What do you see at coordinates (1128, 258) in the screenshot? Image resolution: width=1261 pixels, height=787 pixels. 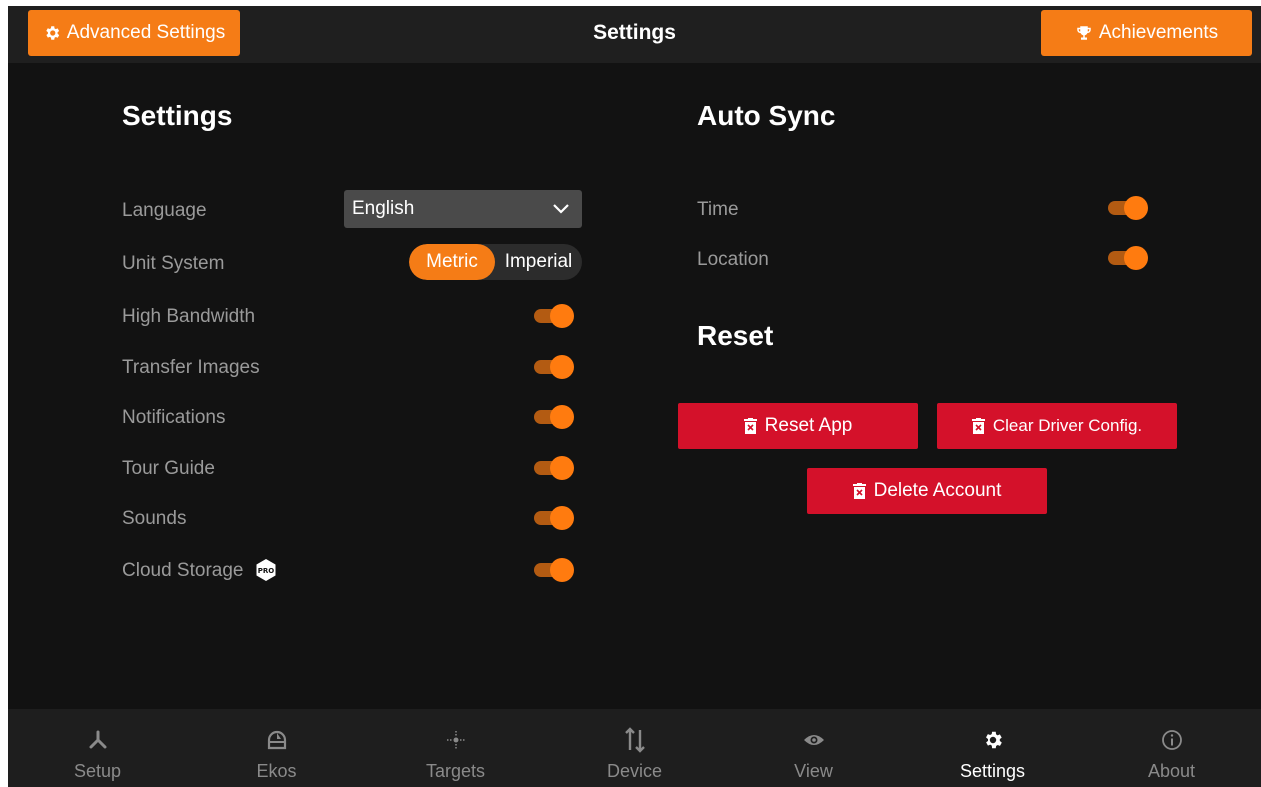 I see `location-sync-toggle` at bounding box center [1128, 258].